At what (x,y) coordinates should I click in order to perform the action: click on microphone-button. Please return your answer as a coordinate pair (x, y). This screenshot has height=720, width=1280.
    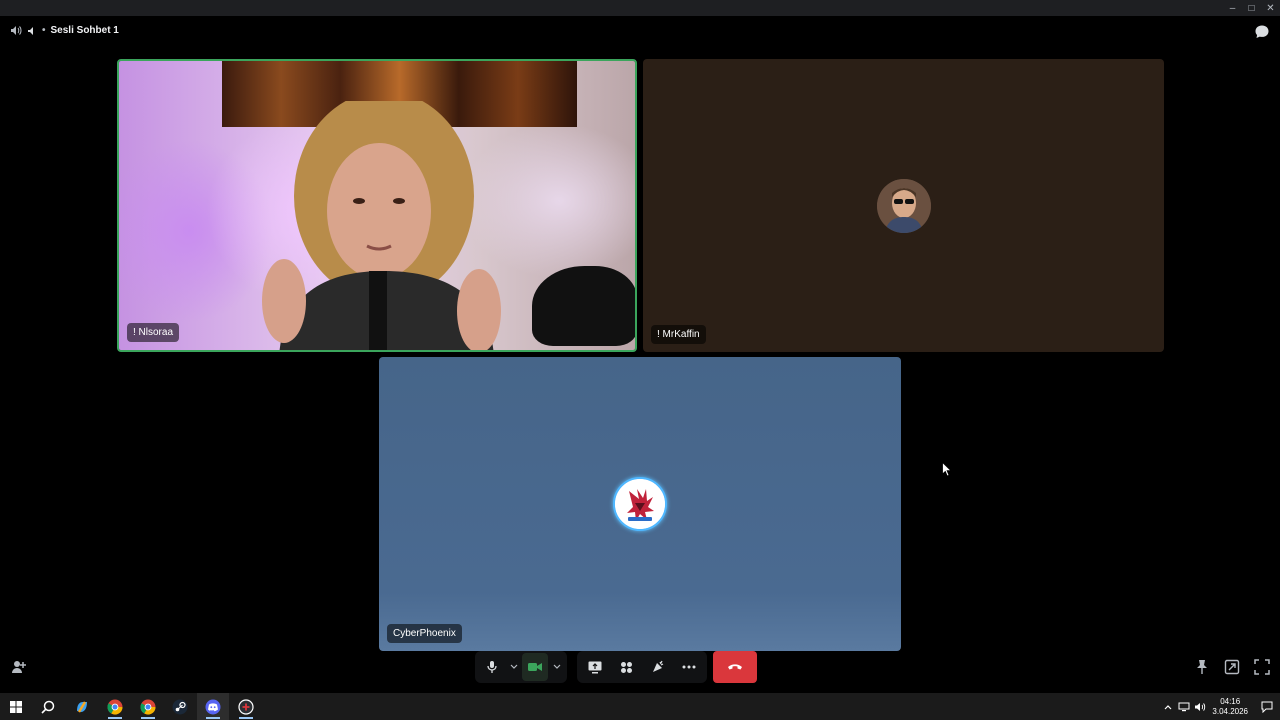
    Looking at the image, I should click on (492, 667).